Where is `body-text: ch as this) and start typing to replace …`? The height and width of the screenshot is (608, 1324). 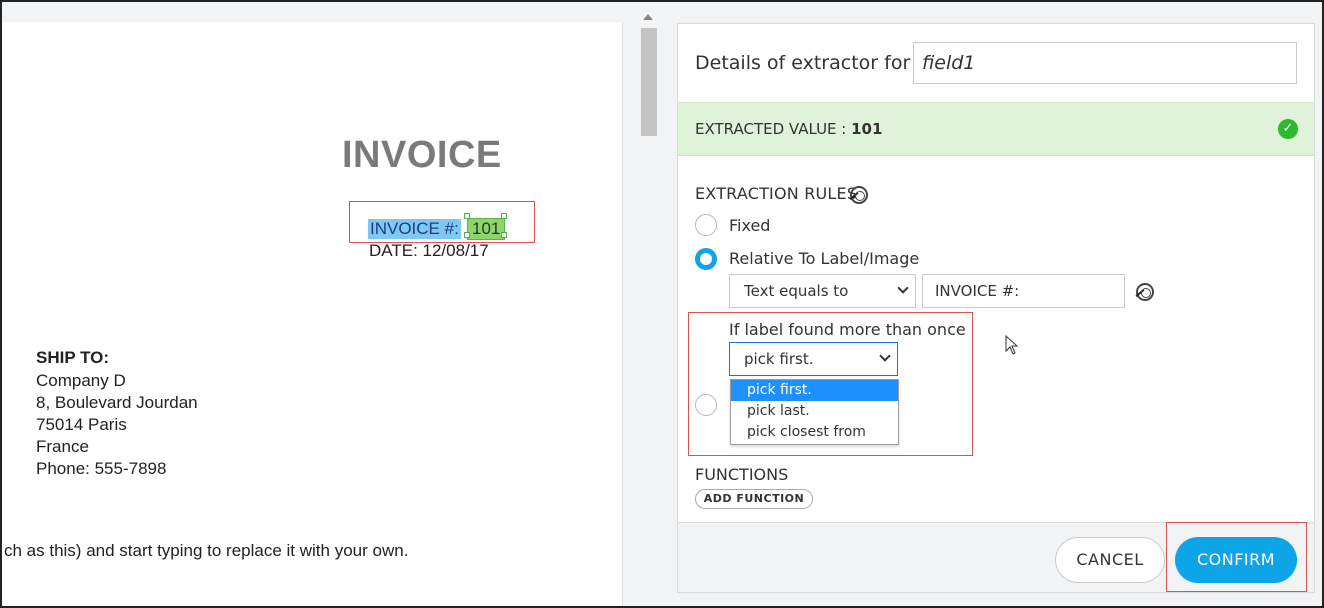 body-text: ch as this) and start typing to replace … is located at coordinates (206, 550).